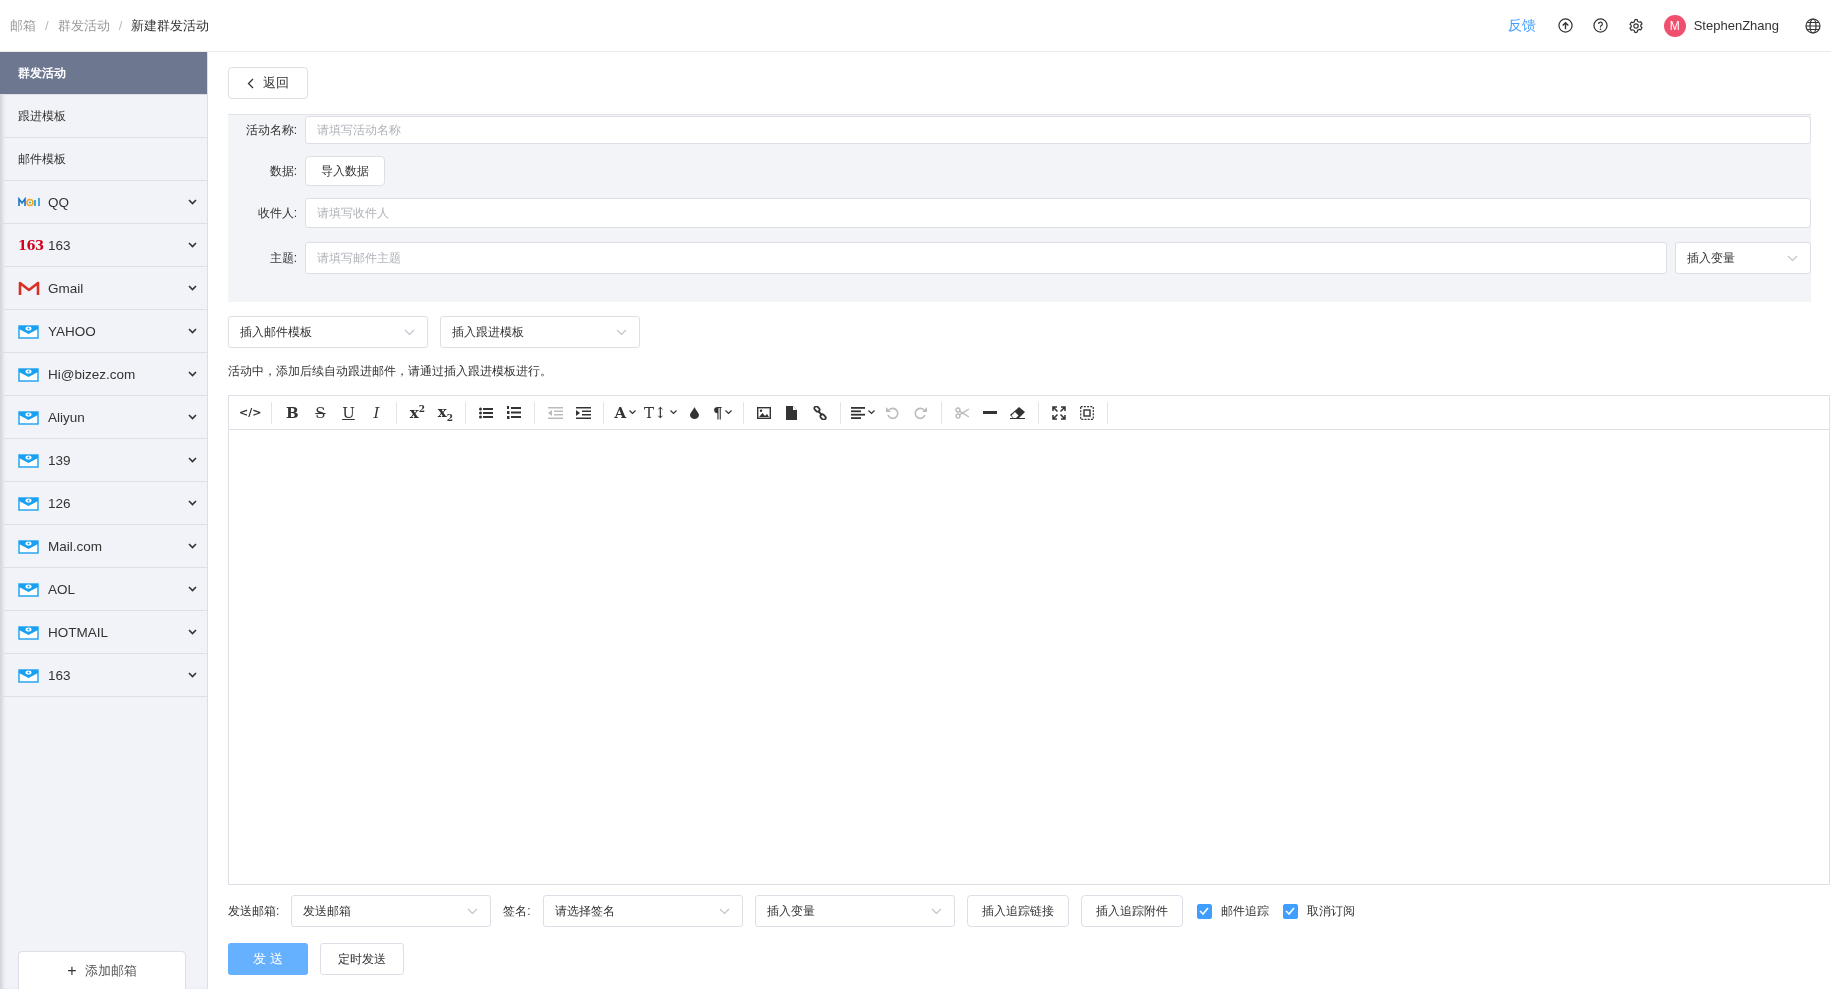  I want to click on toolbar-button: x$_{2}$, so click(445, 412).